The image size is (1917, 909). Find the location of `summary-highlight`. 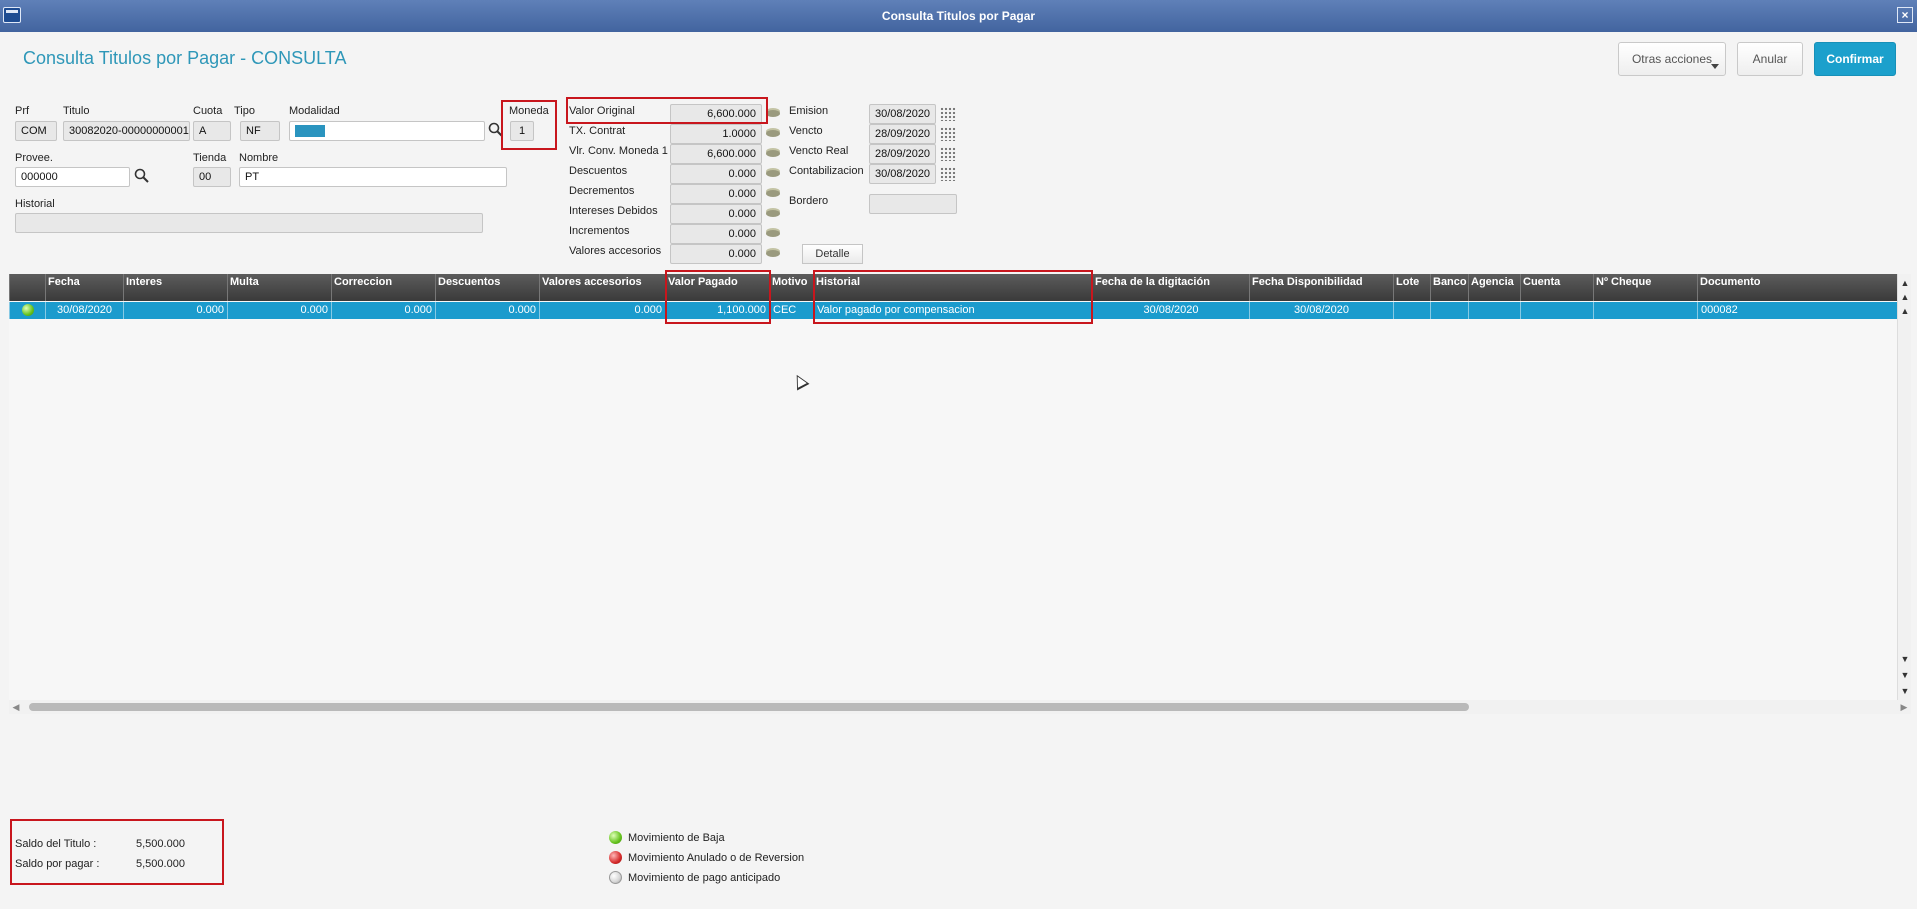

summary-highlight is located at coordinates (117, 852).